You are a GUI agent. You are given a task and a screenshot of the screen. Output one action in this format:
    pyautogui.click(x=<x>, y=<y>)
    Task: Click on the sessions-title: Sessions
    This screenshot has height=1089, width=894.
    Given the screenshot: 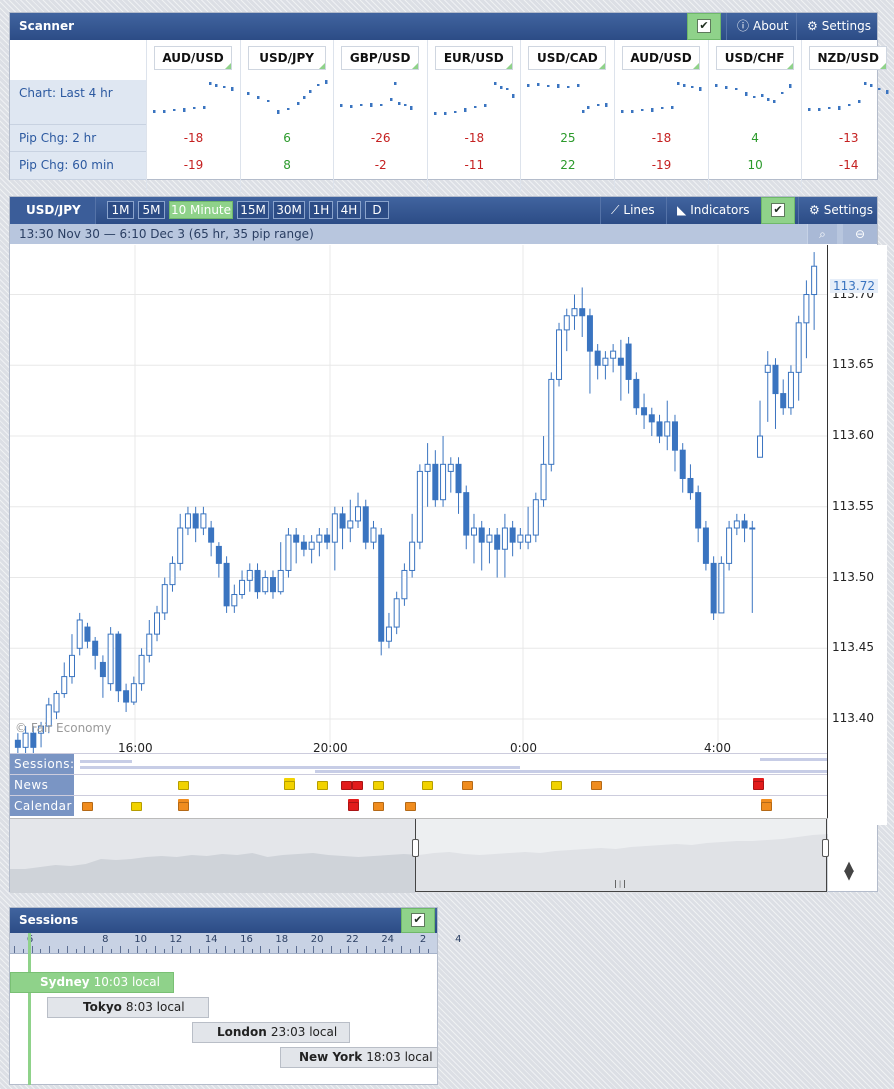 What is the action you would take?
    pyautogui.click(x=49, y=920)
    